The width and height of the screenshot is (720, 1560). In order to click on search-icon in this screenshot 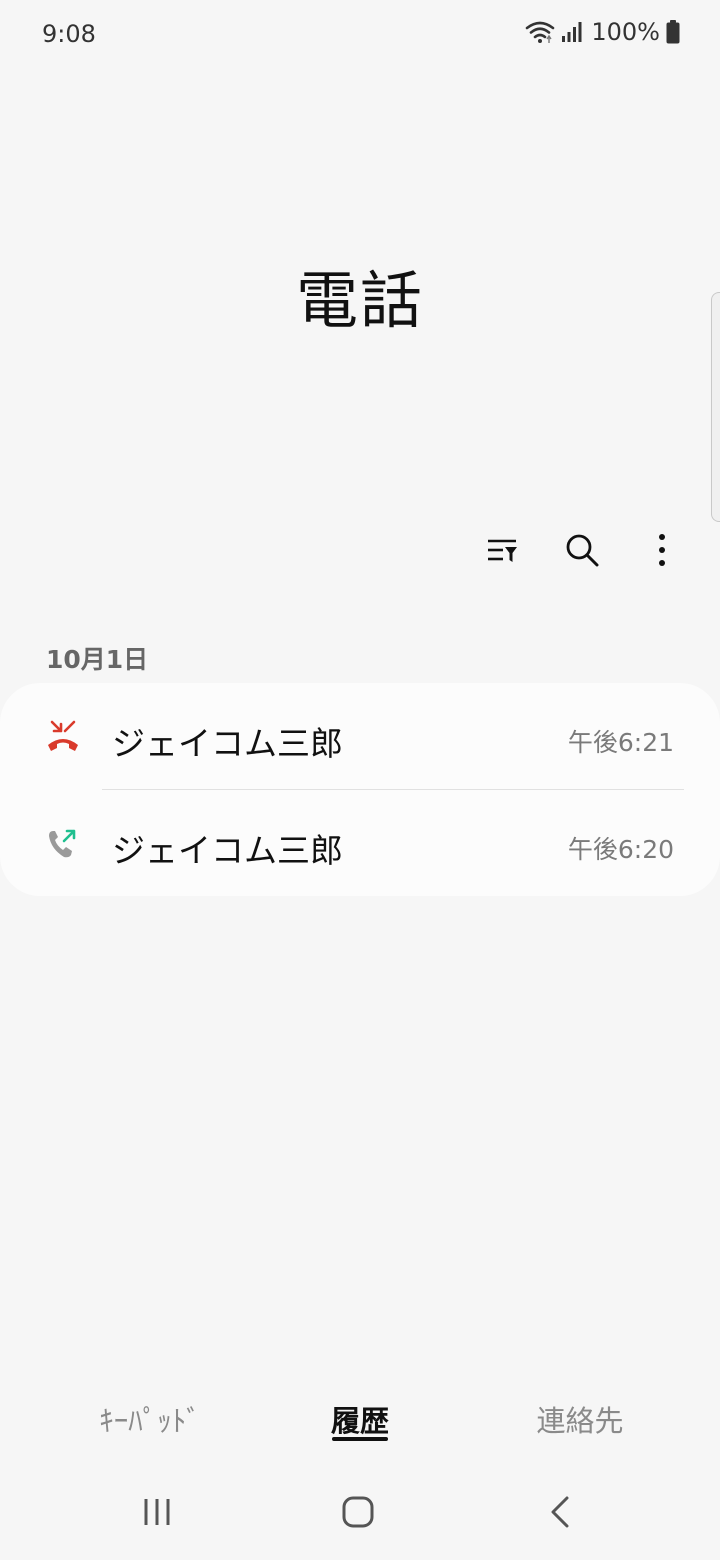, I will do `click(582, 552)`.